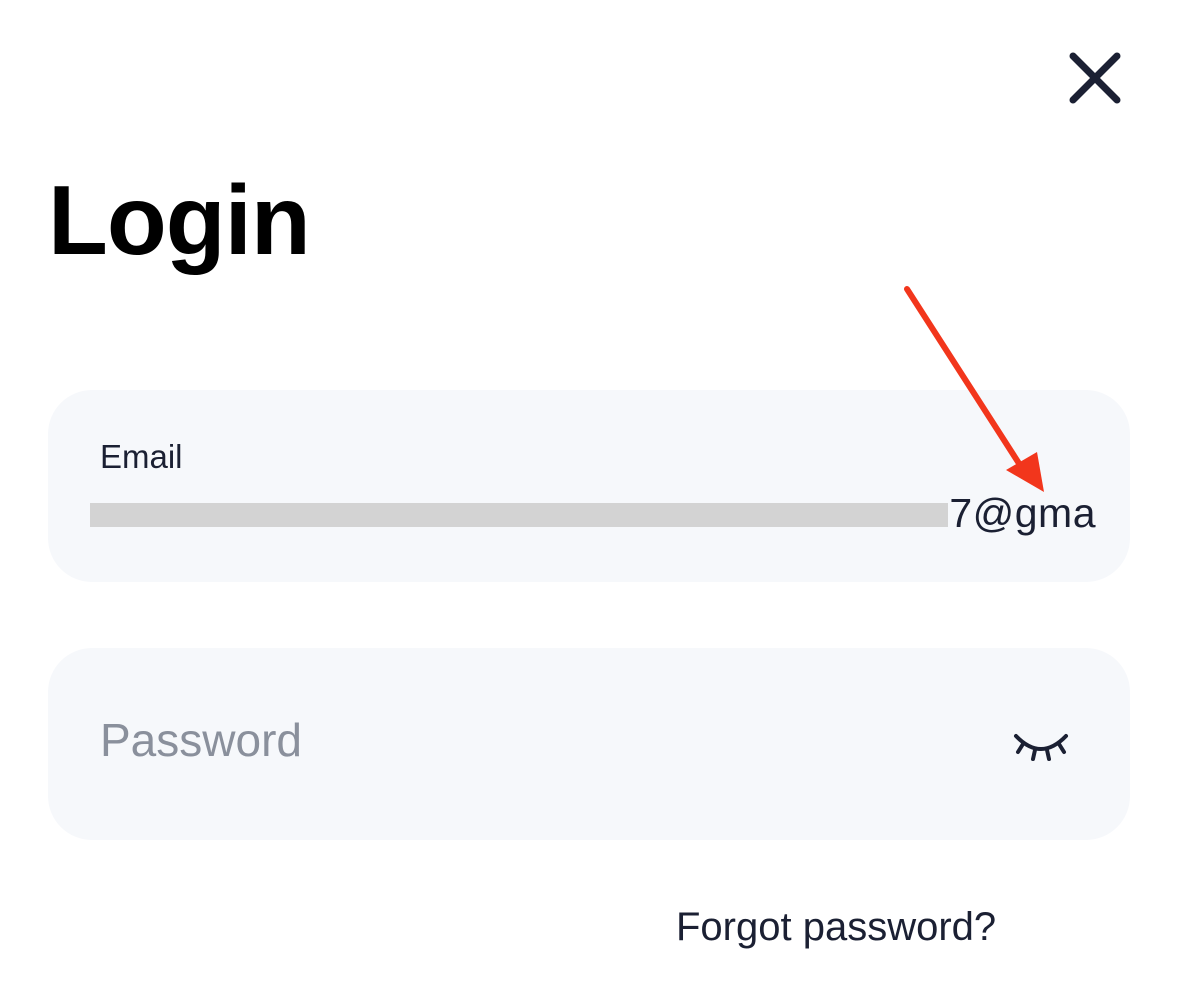 This screenshot has width=1179, height=1000. I want to click on password-placeholder: Password, so click(201, 740).